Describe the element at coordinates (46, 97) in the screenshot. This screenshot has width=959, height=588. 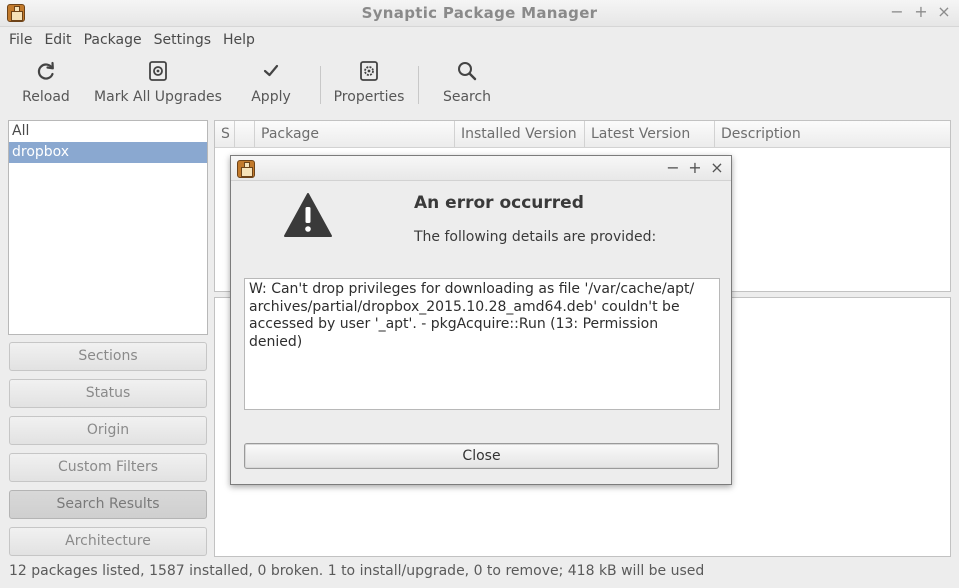
I see `reload-label: Reload` at that location.